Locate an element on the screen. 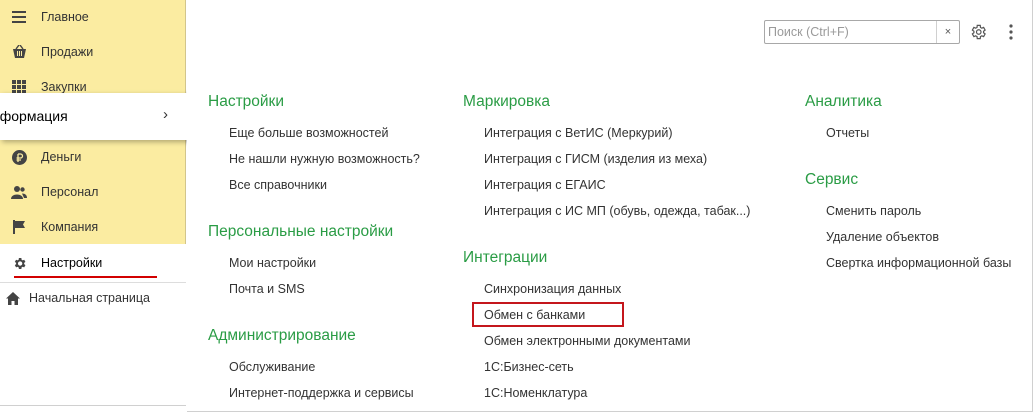 Image resolution: width=1033 pixels, height=412 pixels. link-nomenclature: 1С:Номенклатура is located at coordinates (535, 393).